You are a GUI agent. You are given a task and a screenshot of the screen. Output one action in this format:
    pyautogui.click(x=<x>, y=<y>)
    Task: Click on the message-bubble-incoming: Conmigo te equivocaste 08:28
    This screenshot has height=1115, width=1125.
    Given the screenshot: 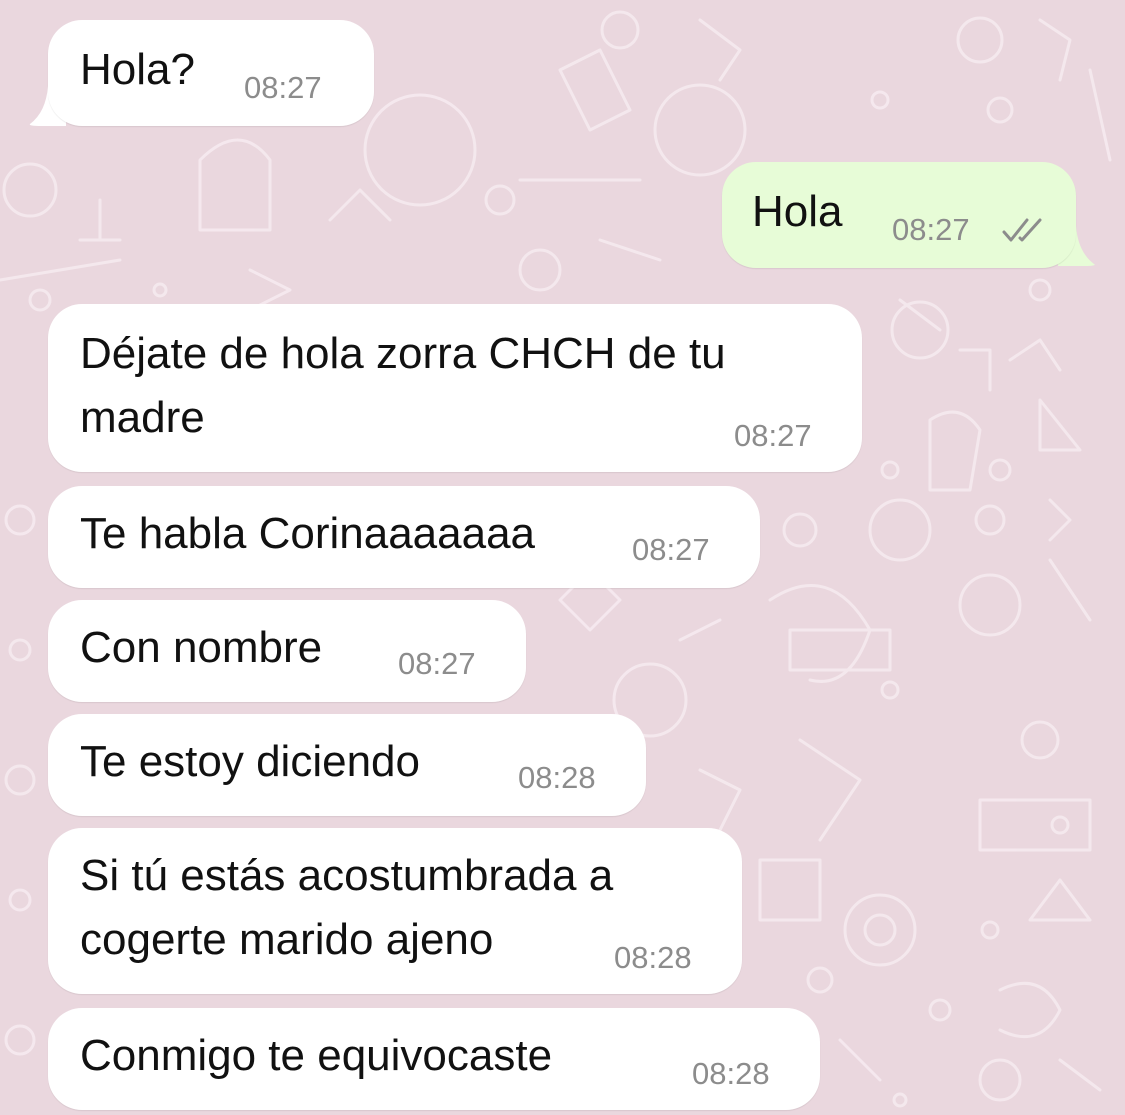 What is the action you would take?
    pyautogui.click(x=434, y=1059)
    